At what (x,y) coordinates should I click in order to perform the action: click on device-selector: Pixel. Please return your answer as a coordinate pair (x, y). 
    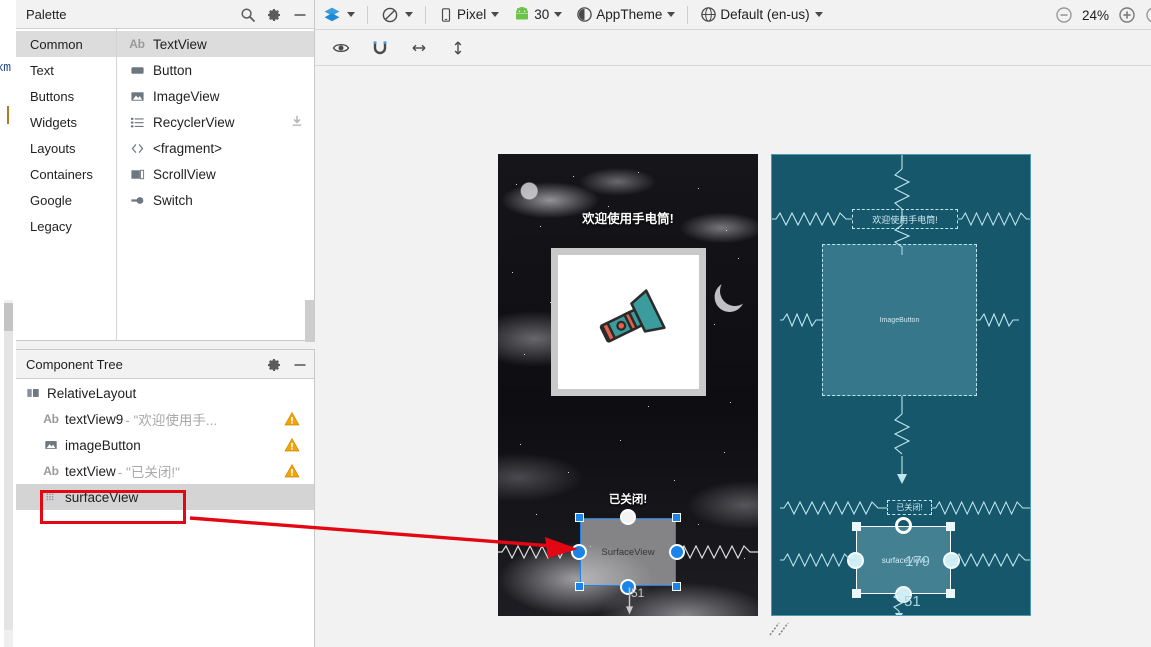
    Looking at the image, I should click on (468, 15).